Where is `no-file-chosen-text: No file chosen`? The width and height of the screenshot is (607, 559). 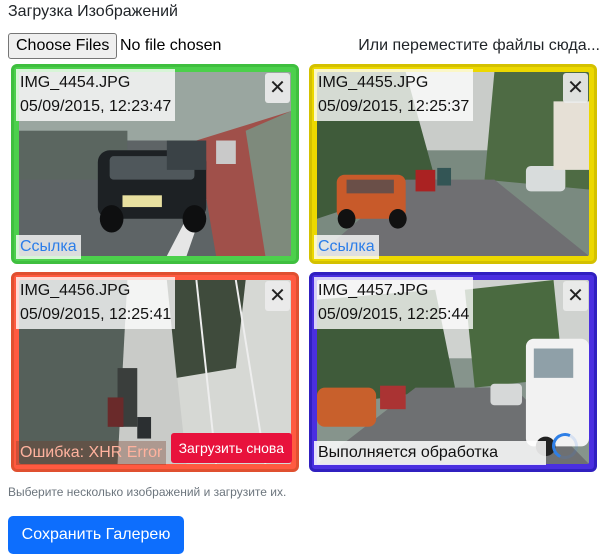
no-file-chosen-text: No file chosen is located at coordinates (171, 45).